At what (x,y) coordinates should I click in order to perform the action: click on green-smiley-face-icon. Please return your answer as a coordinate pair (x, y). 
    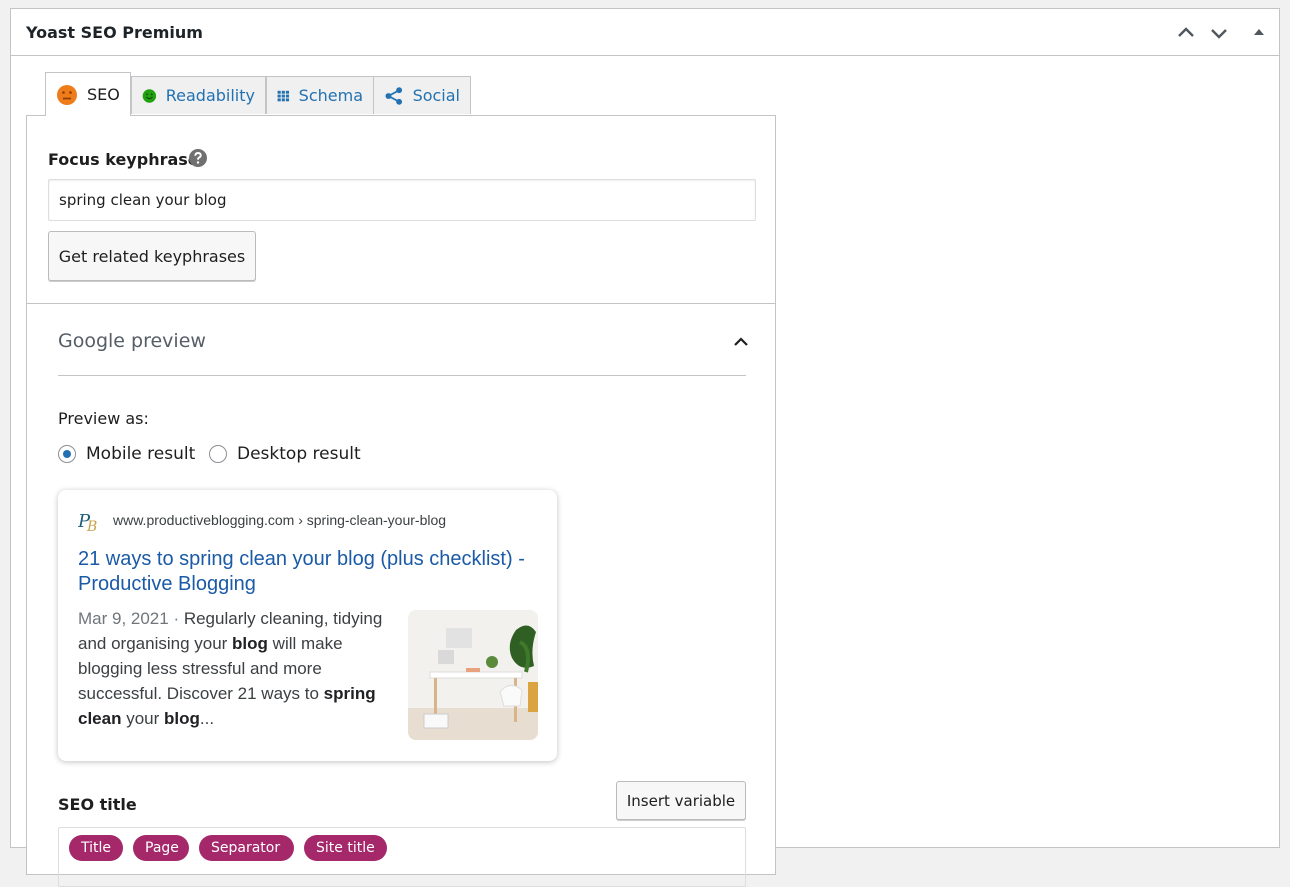
    Looking at the image, I should click on (149, 95).